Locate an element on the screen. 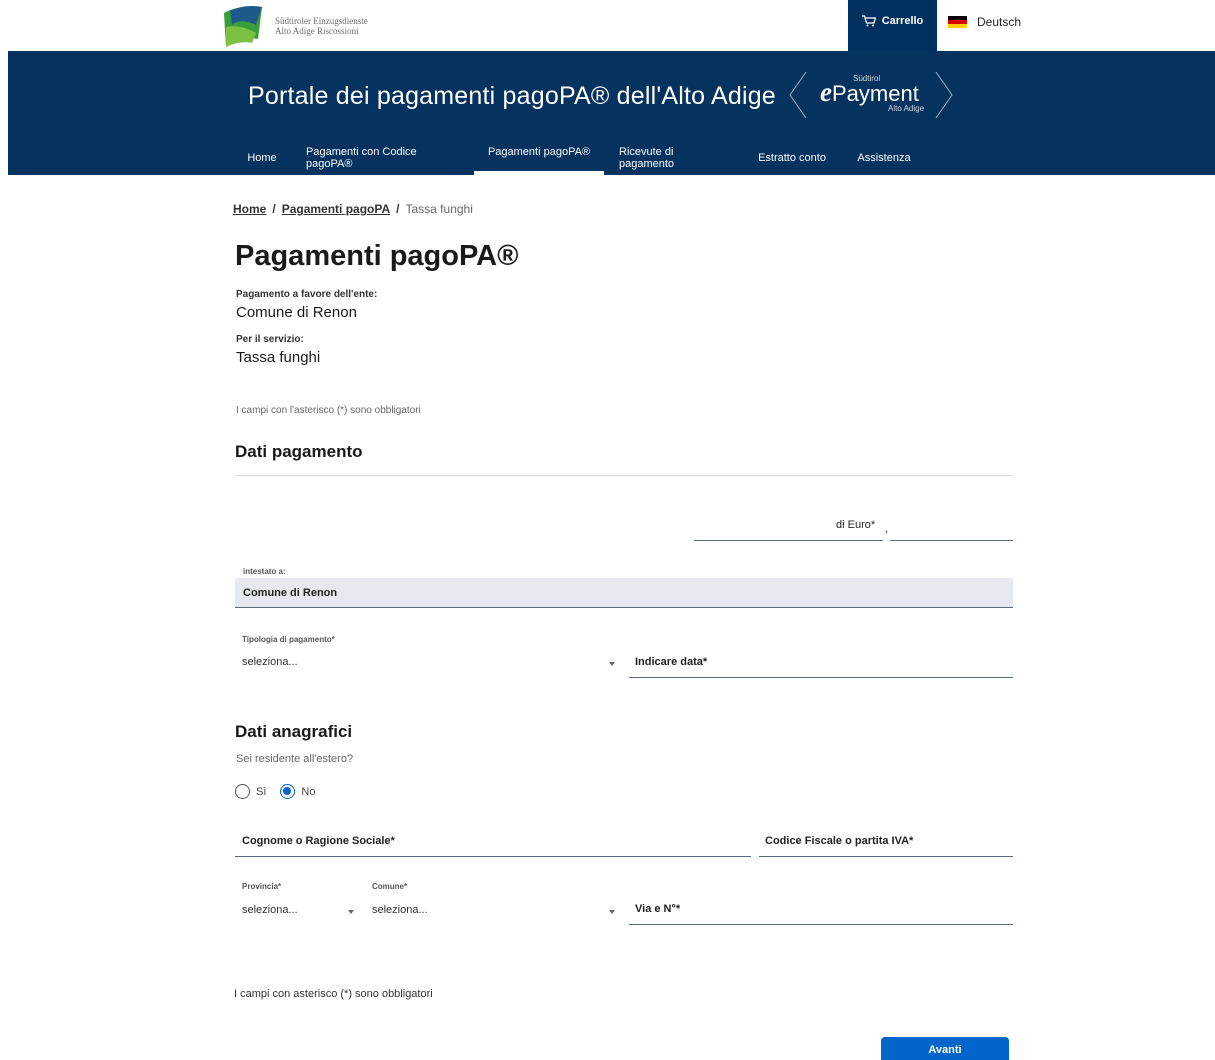 This screenshot has height=1060, width=1215. cf-label: Codice Fiscale o partita IVA* is located at coordinates (839, 841).